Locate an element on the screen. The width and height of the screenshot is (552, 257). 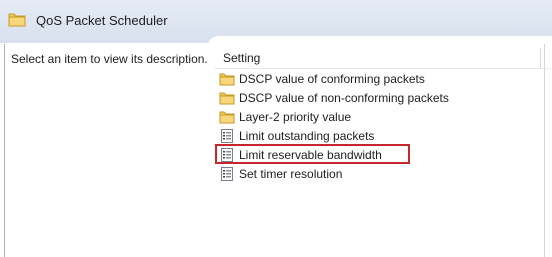
column-header-setting: Setting is located at coordinates (383, 58).